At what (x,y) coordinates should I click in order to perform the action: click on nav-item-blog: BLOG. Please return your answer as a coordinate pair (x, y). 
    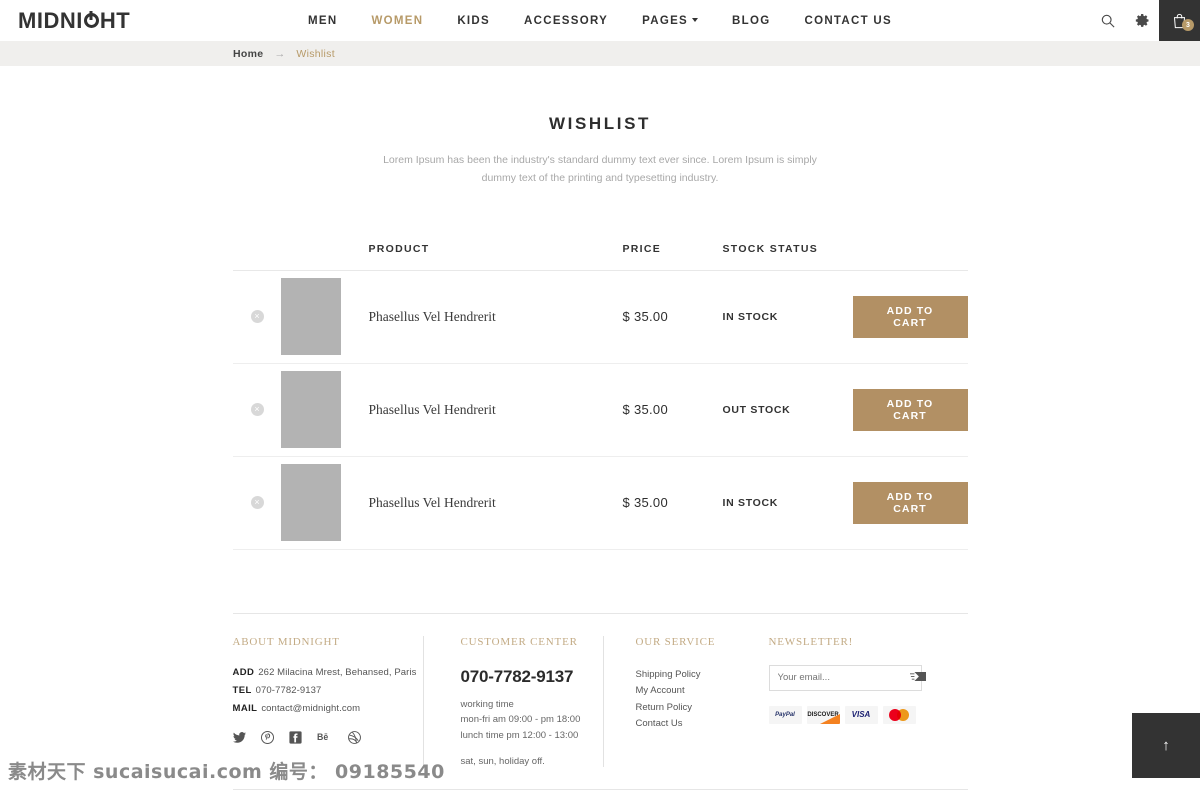
    Looking at the image, I should click on (751, 21).